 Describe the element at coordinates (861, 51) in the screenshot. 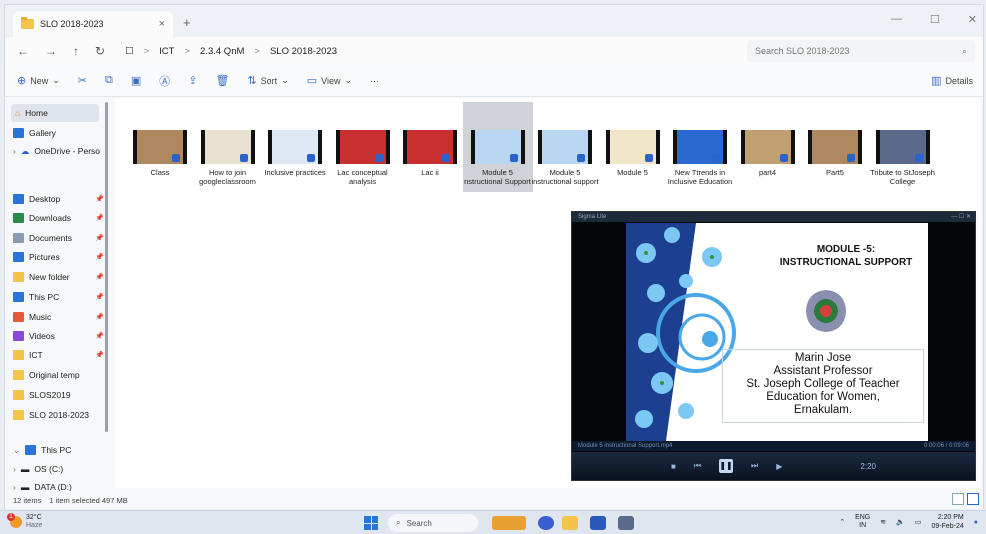

I see `search-input: Search SLO 2018-2023 ⌕` at that location.